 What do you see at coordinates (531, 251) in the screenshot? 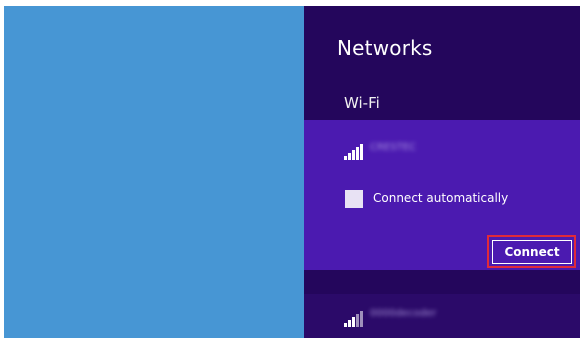
I see `red-highlight-annotation` at bounding box center [531, 251].